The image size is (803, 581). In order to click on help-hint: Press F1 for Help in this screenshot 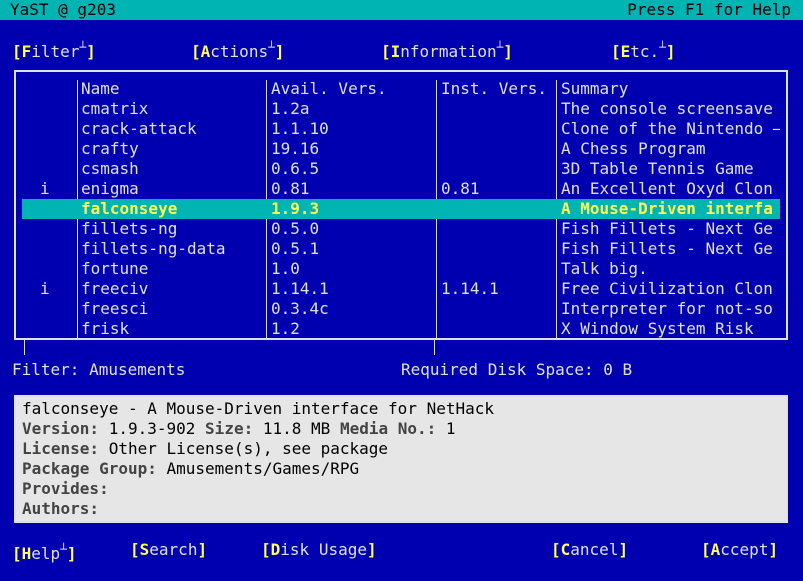, I will do `click(709, 9)`.